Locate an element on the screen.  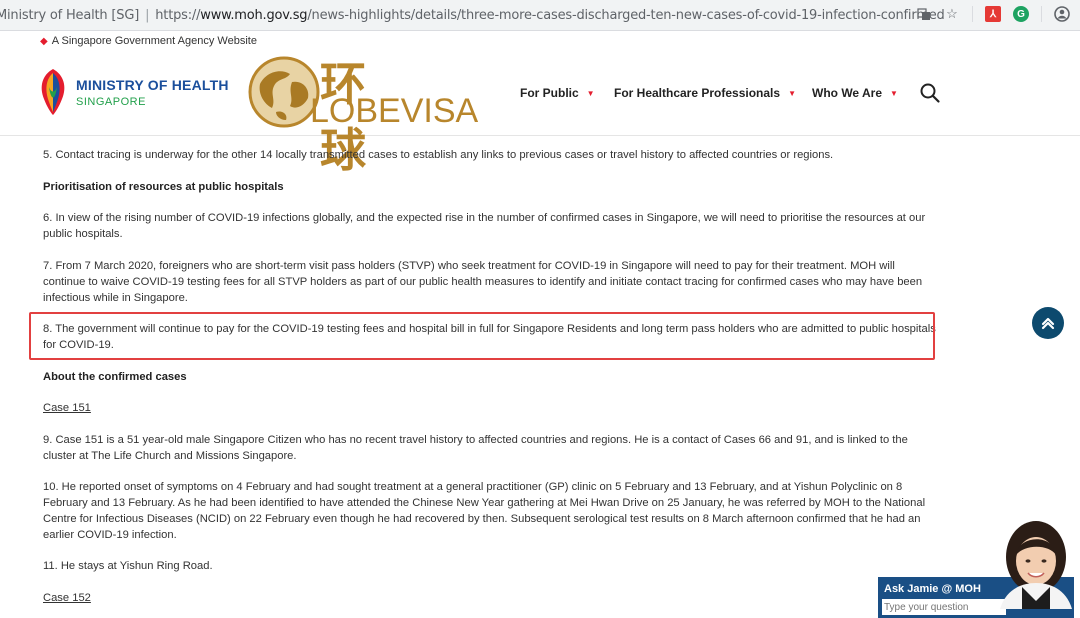
url-scheme: https:// is located at coordinates (178, 15).